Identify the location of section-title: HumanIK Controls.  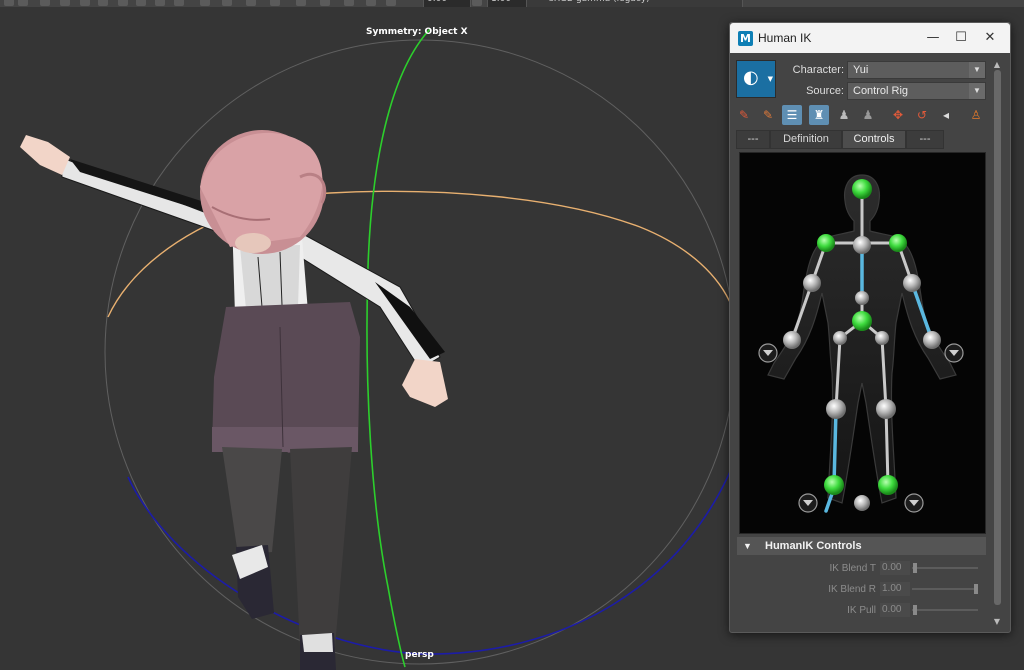
(813, 546).